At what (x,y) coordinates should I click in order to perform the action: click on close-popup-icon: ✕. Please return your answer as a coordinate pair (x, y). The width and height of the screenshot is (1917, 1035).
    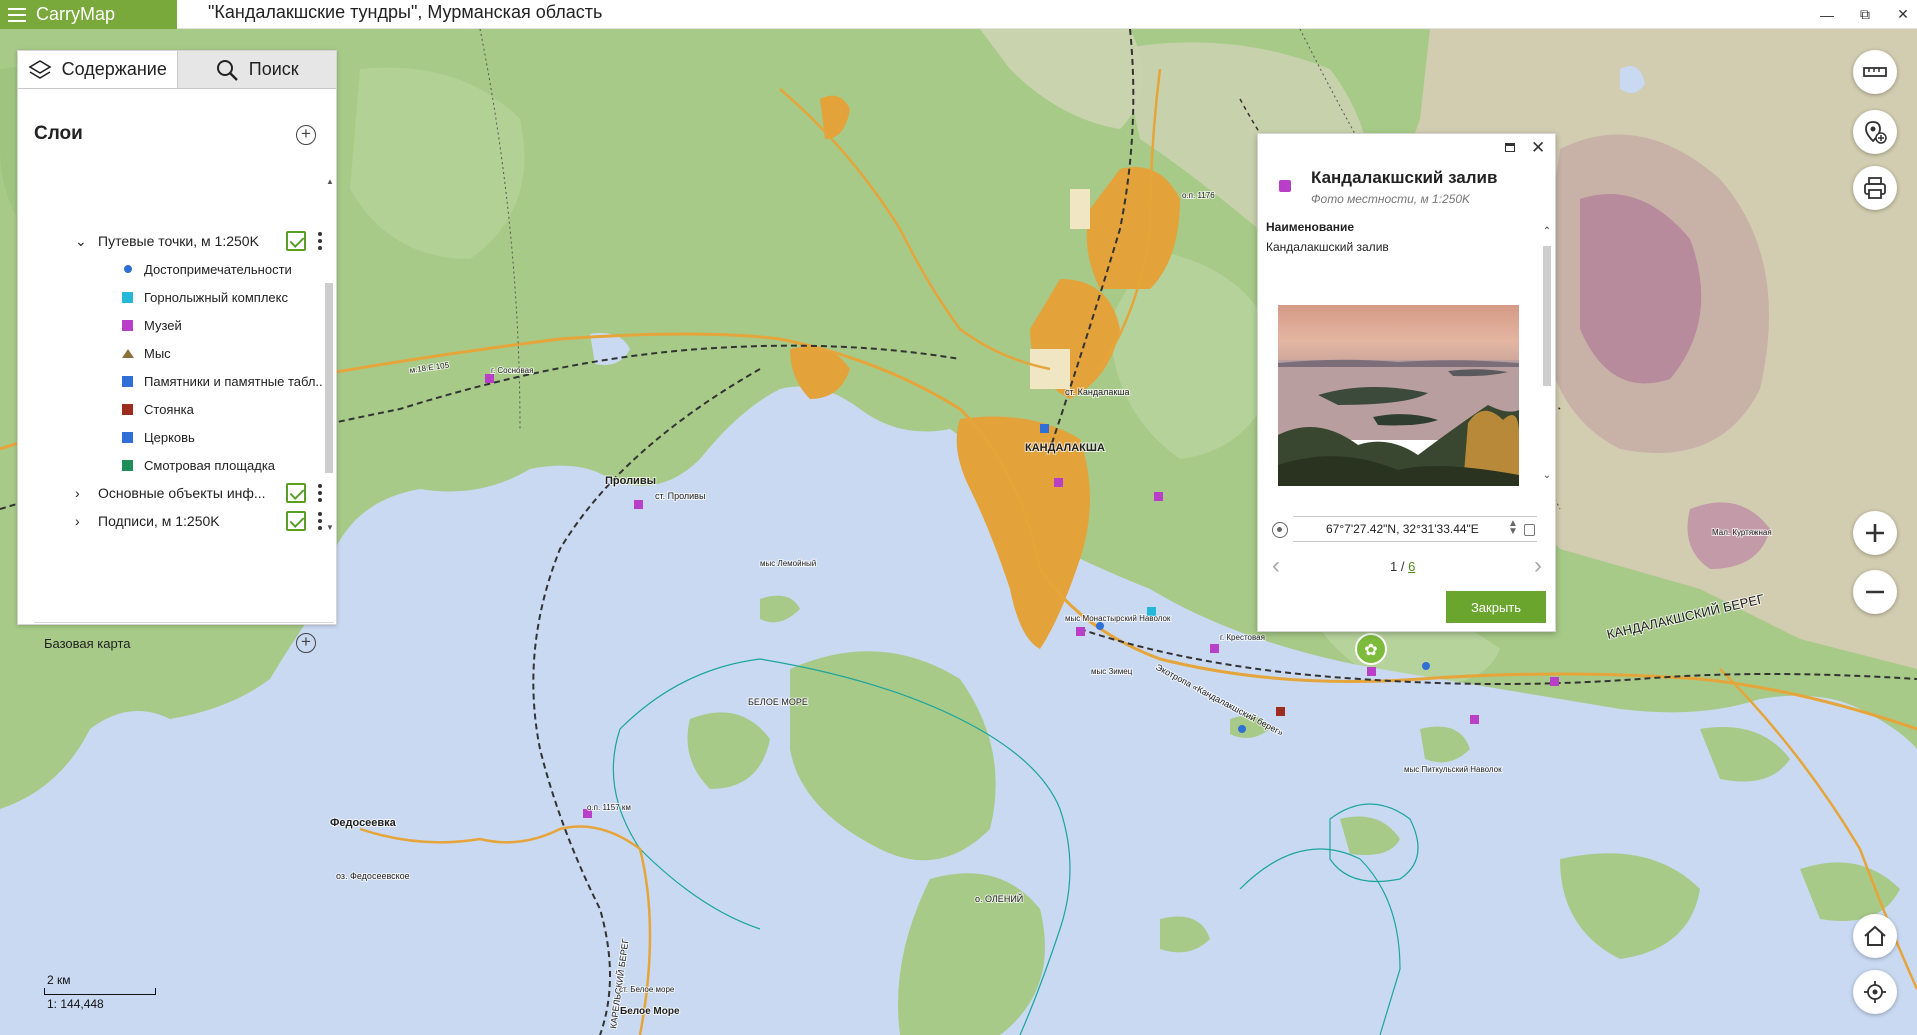
    Looking at the image, I should click on (1538, 148).